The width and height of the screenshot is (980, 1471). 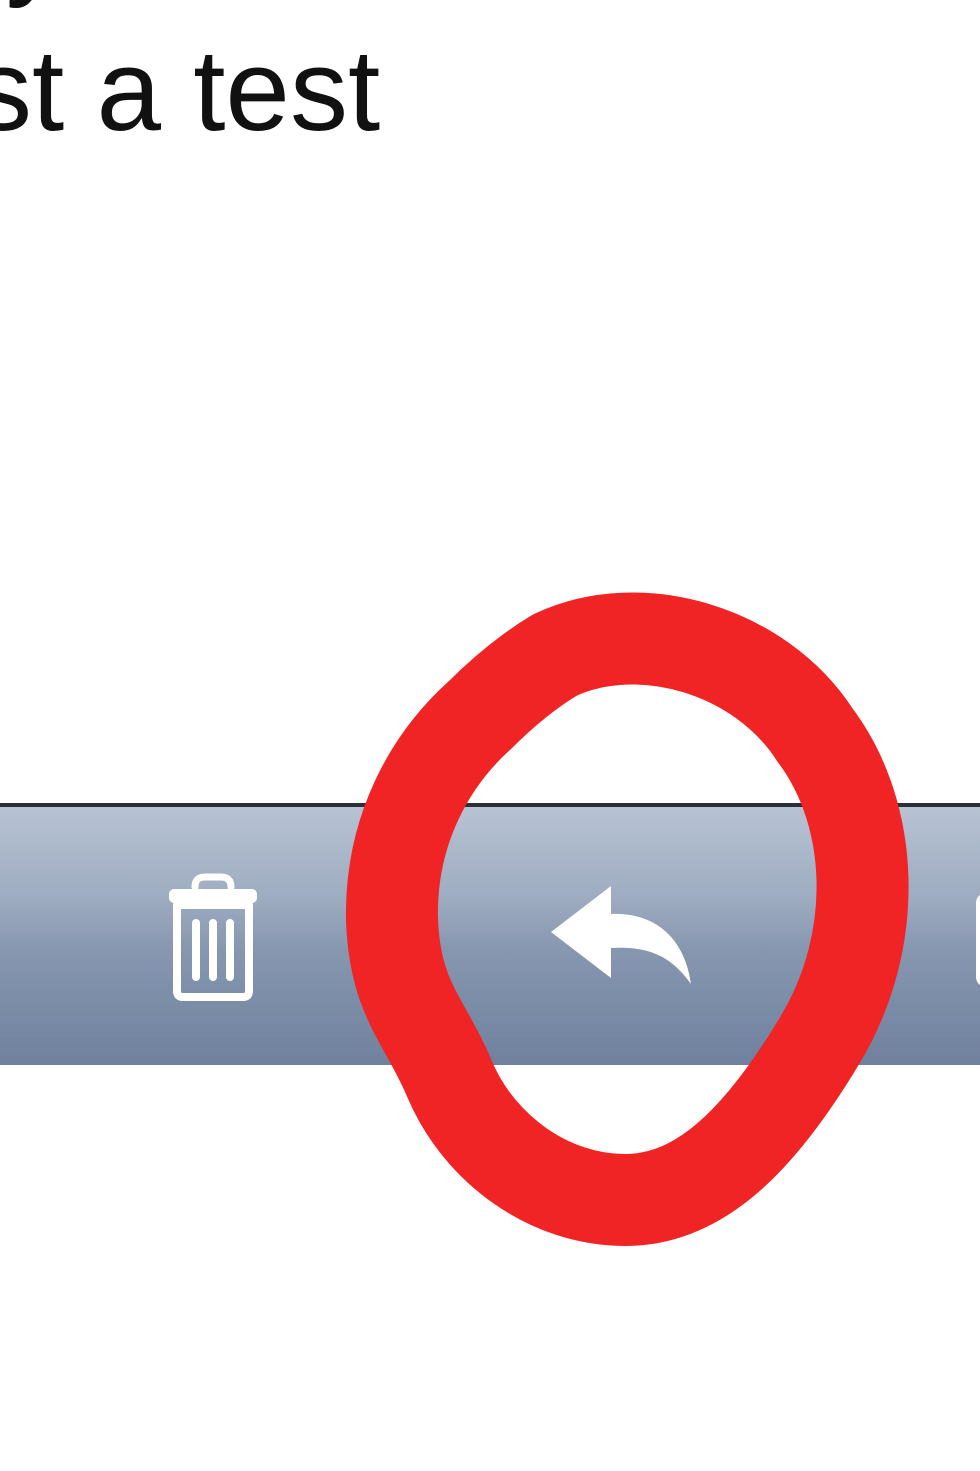 I want to click on message-text-line: st a test, so click(x=190, y=90).